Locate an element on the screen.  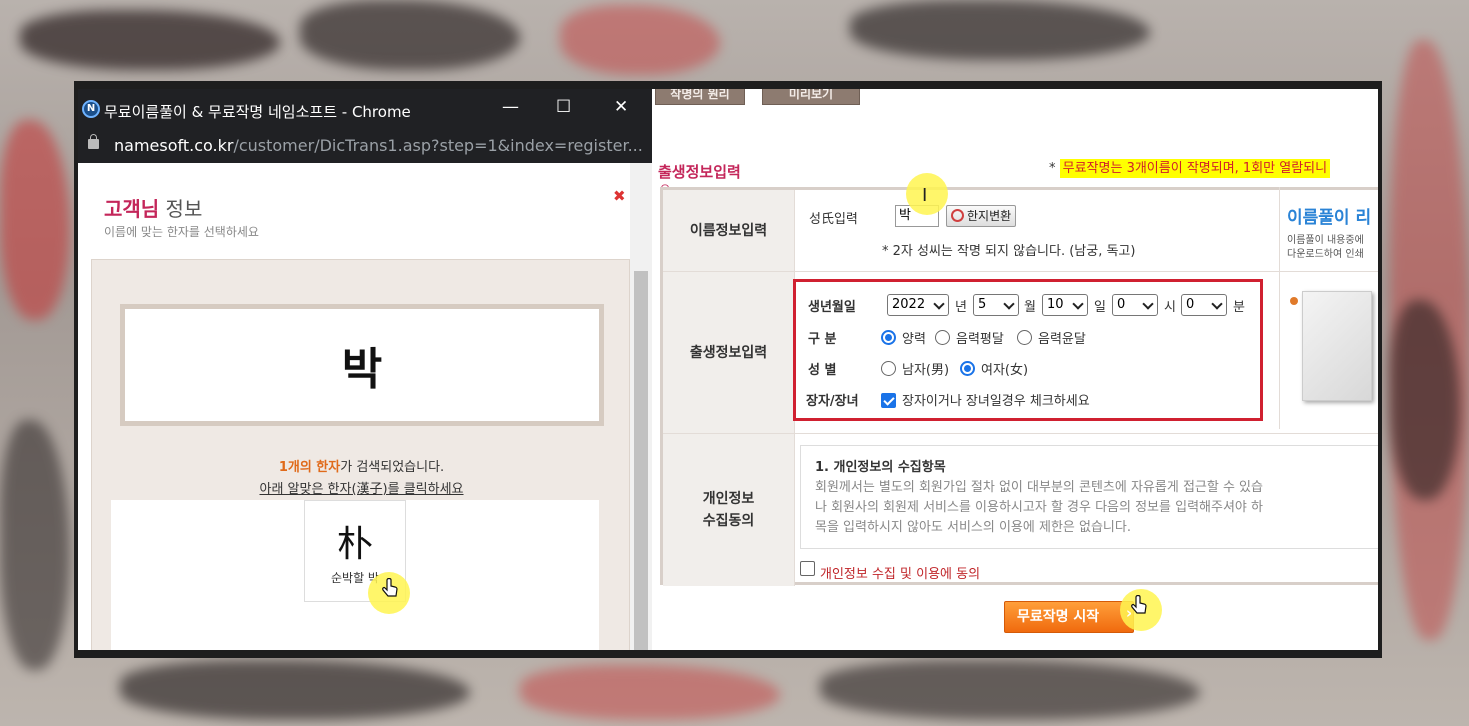
privacy-heading: 1. 개인정보의 수집항목 is located at coordinates (880, 467).